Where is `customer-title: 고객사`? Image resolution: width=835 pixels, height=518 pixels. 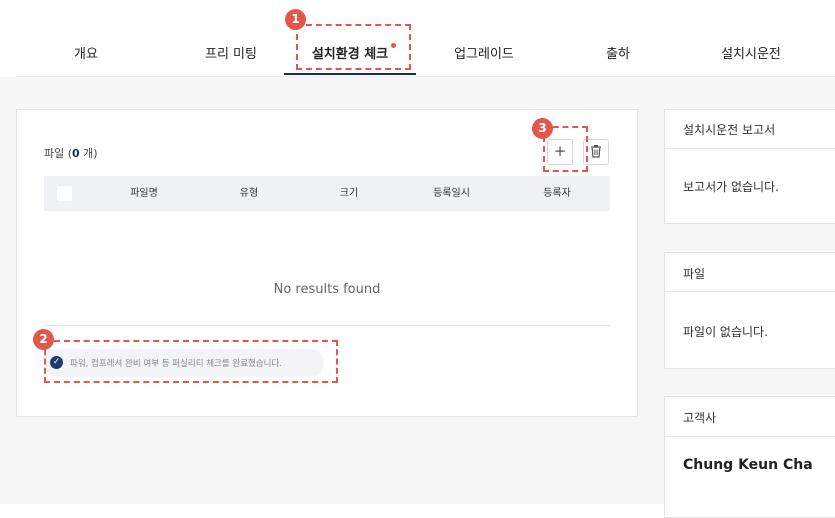 customer-title: 고객사 is located at coordinates (700, 418).